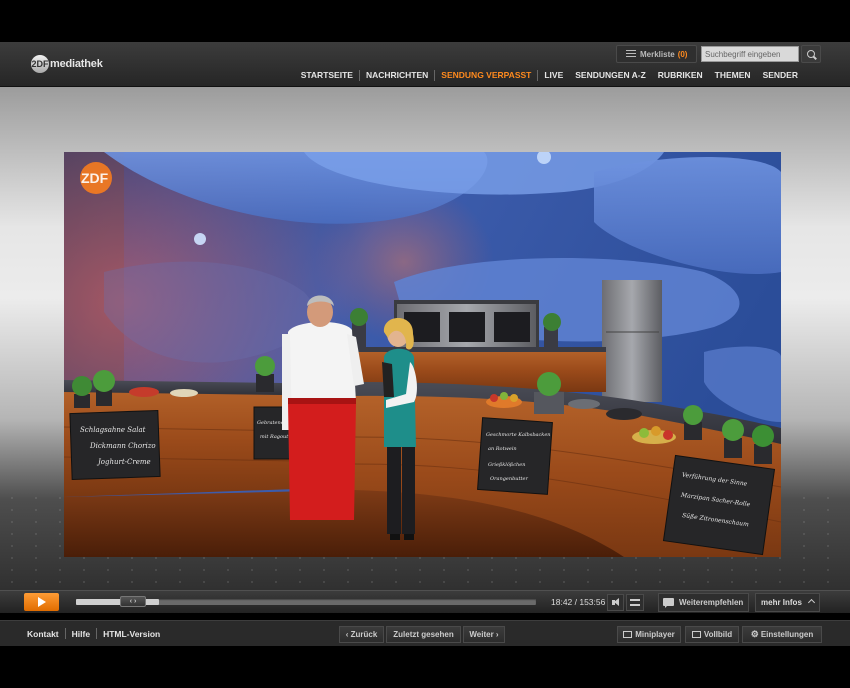  What do you see at coordinates (81, 634) in the screenshot?
I see `footer-link-hilfe: Hilfe` at bounding box center [81, 634].